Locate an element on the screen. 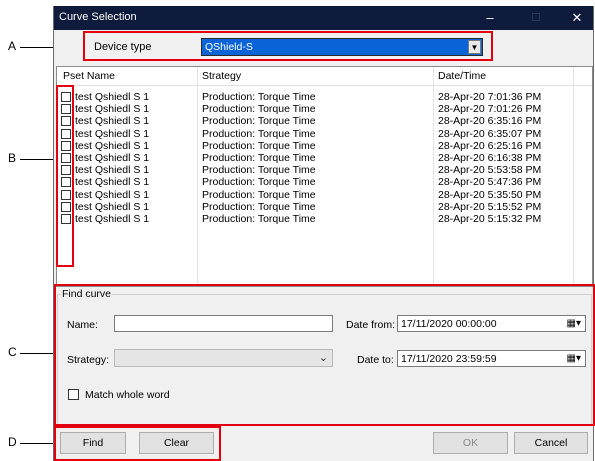 Image resolution: width=595 pixels, height=461 pixels. callout-a-label: A is located at coordinates (12, 46).